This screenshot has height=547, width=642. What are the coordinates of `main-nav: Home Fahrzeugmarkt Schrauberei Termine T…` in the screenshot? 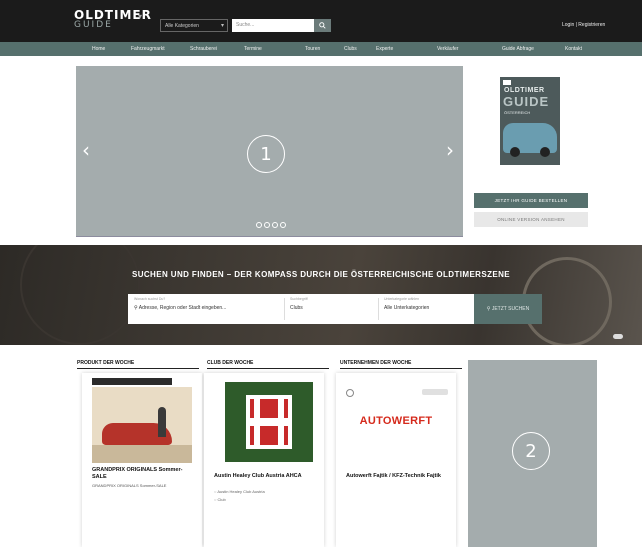 It's located at (321, 49).